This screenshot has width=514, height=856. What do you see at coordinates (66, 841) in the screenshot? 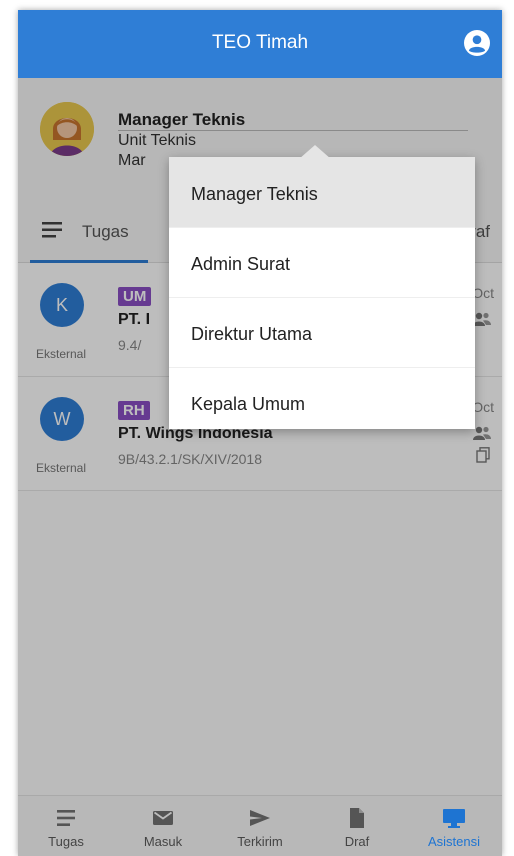
I see `nav-label: Tugas` at bounding box center [66, 841].